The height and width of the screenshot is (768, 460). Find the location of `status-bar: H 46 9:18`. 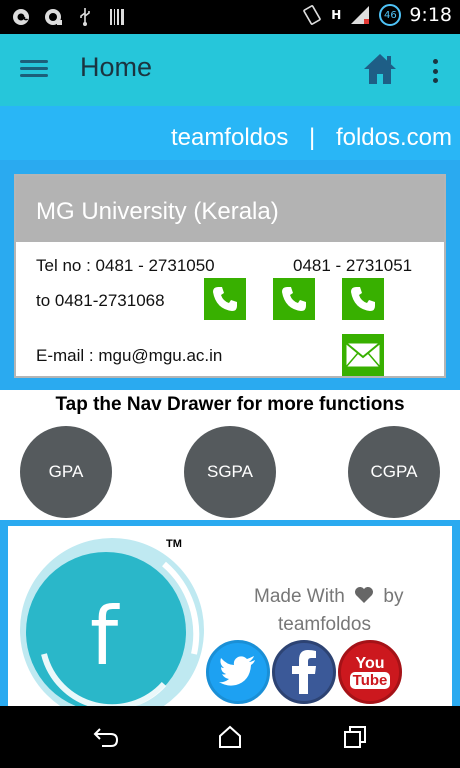

status-bar: H 46 9:18 is located at coordinates (230, 17).